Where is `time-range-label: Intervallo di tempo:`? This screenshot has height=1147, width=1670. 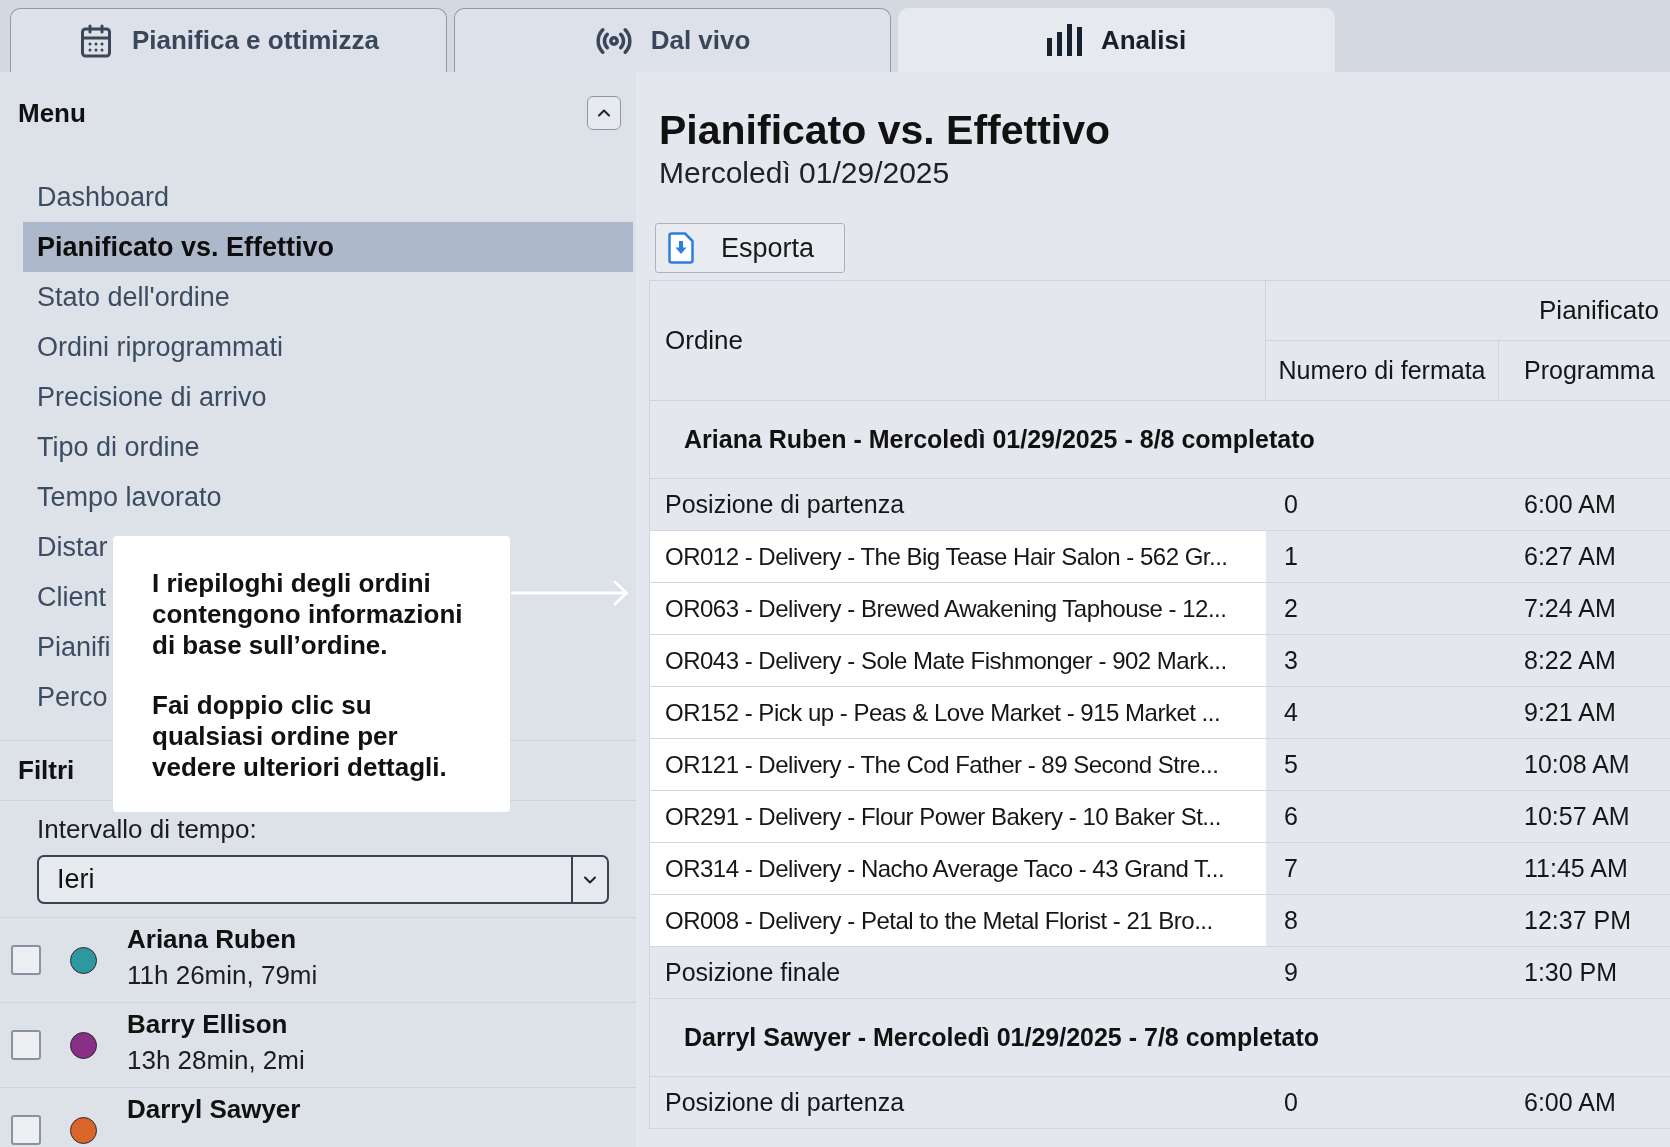
time-range-label: Intervallo di tempo: is located at coordinates (147, 829).